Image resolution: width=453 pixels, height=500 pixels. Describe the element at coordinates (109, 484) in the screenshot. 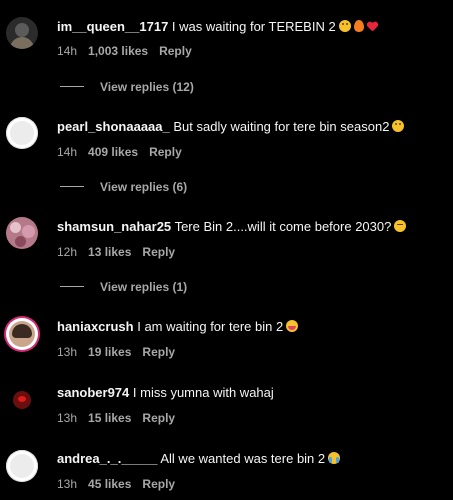

I see `like-count: 45 likes` at that location.